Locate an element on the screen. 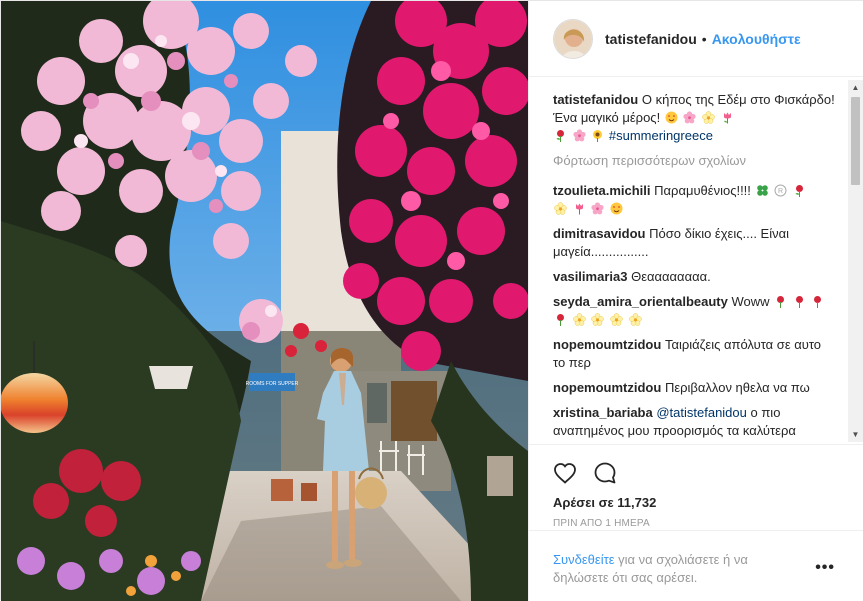  comment-text: Παραμυθένιος!!!! is located at coordinates (702, 190).